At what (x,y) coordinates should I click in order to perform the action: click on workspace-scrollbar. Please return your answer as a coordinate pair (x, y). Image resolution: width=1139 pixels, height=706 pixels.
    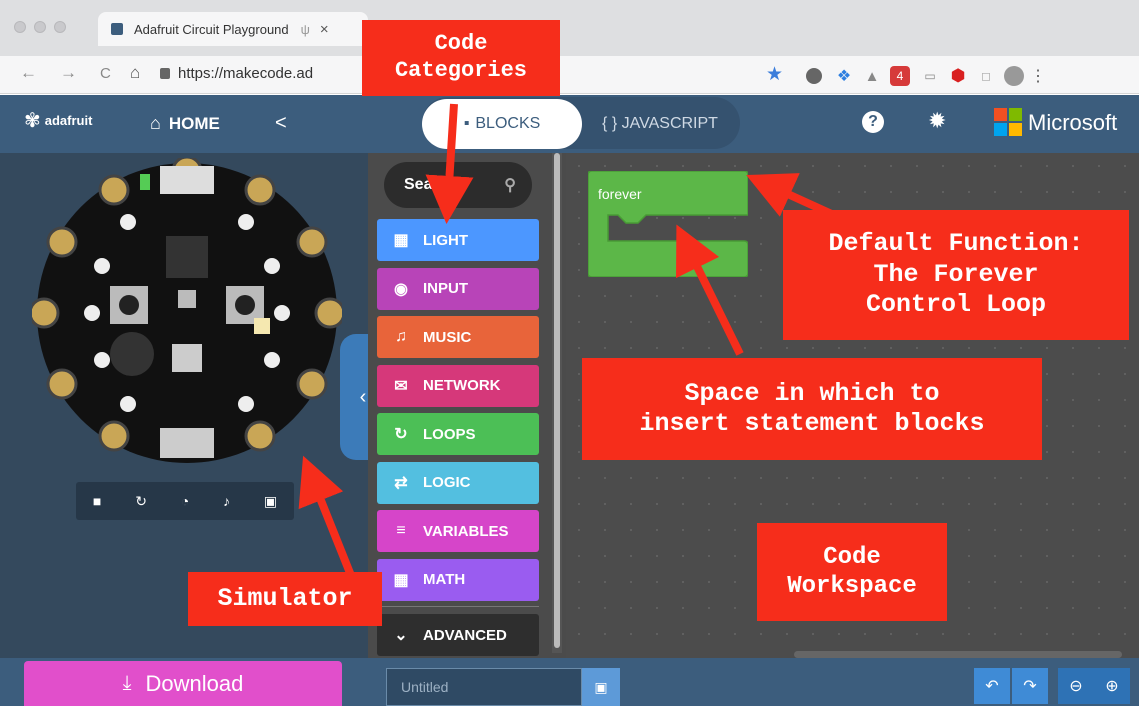
    Looking at the image, I should click on (958, 654).